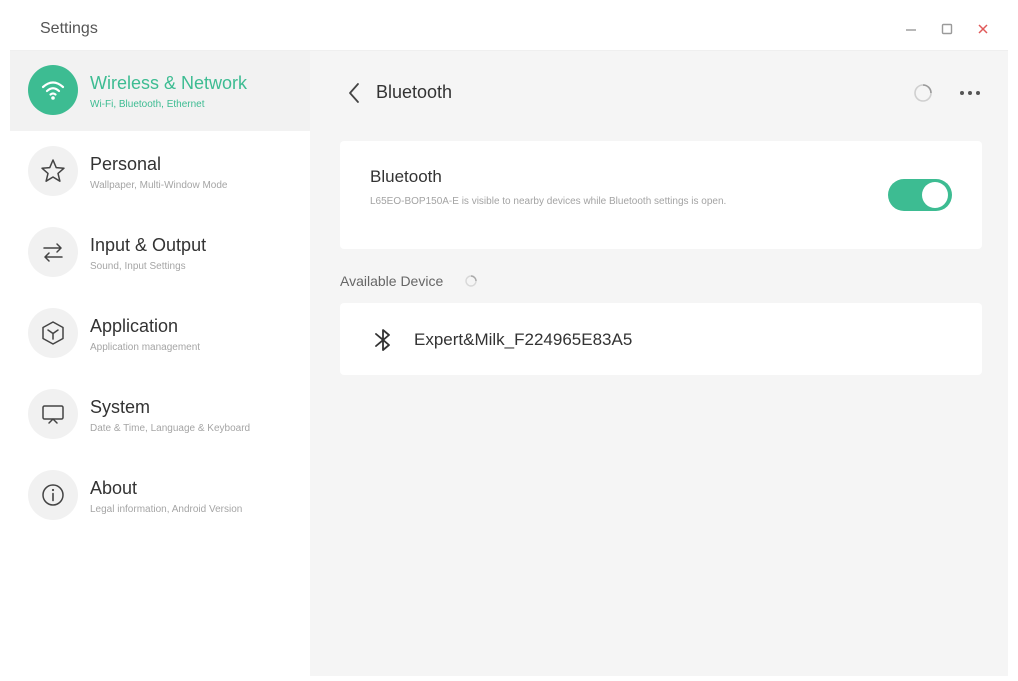 The image size is (1018, 681). I want to click on close-button, so click(983, 29).